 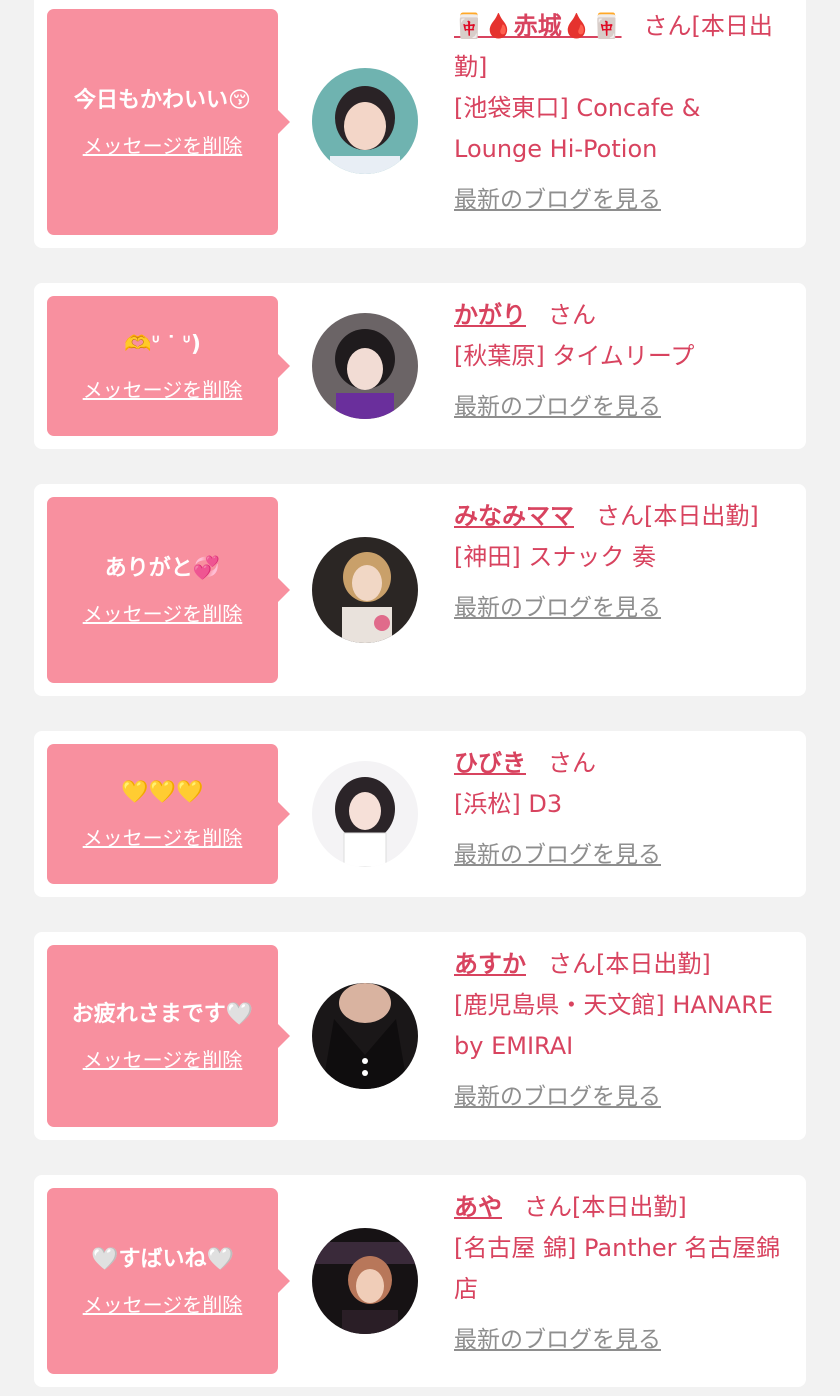 I want to click on cast-name-link: かがり, so click(x=490, y=315).